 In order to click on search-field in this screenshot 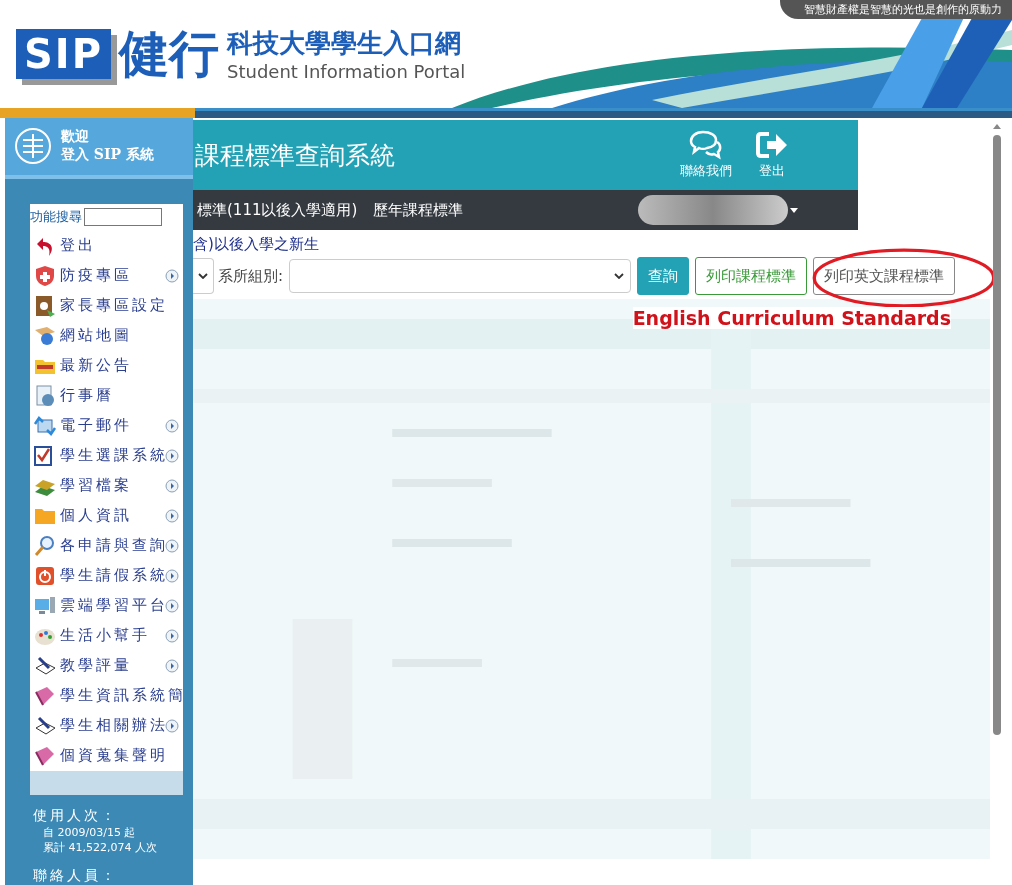, I will do `click(123, 217)`.